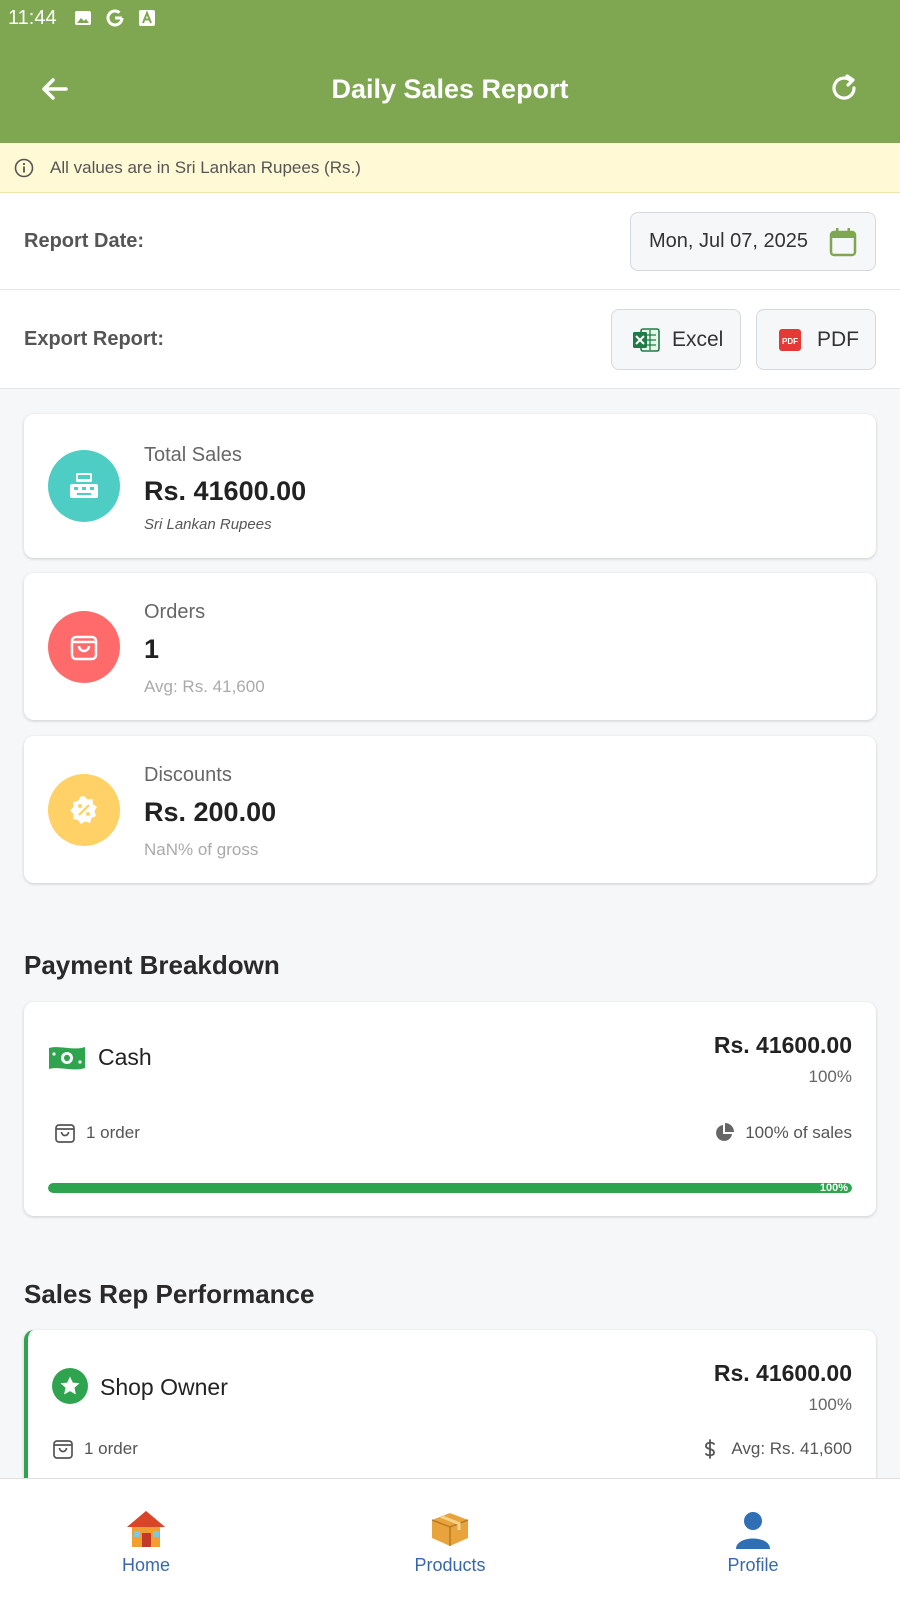  I want to click on export-row: Export Report: Excel PDF PDF, so click(450, 339).